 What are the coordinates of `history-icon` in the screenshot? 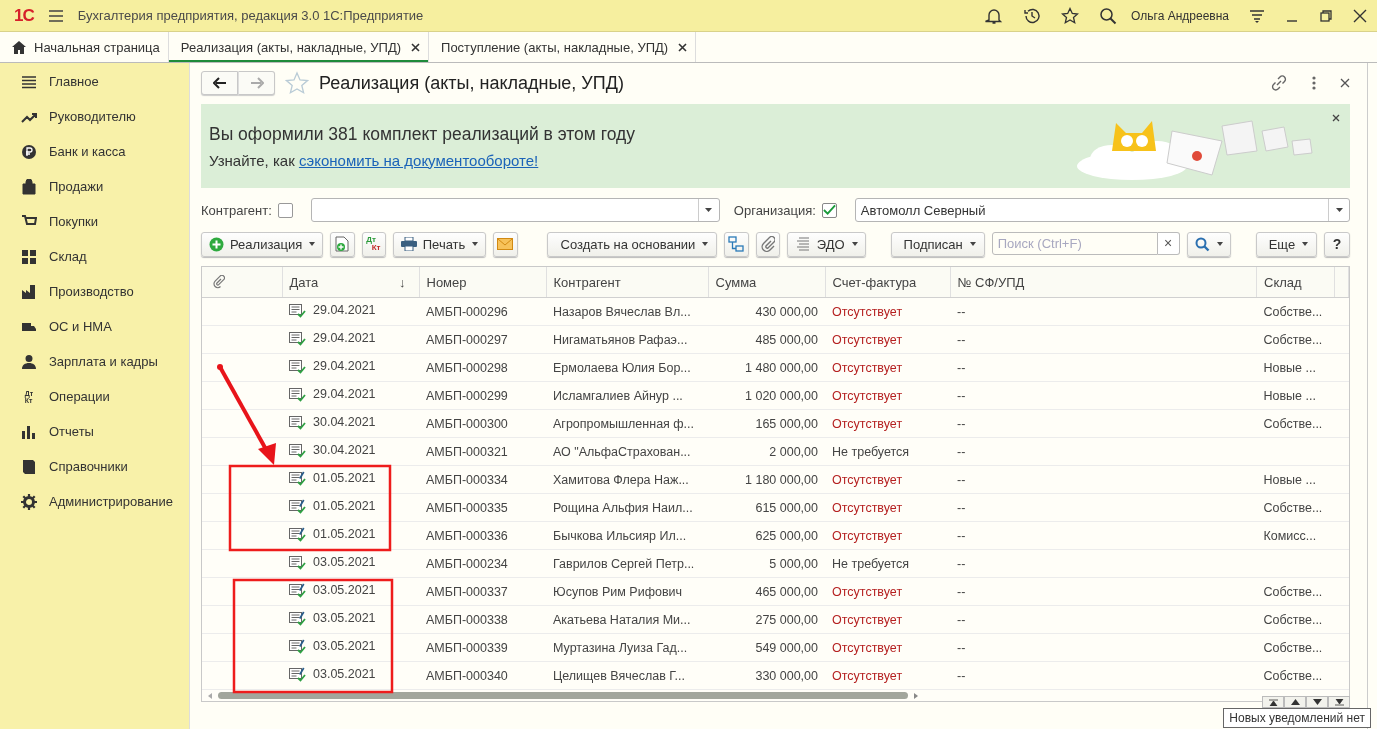 It's located at (1032, 15).